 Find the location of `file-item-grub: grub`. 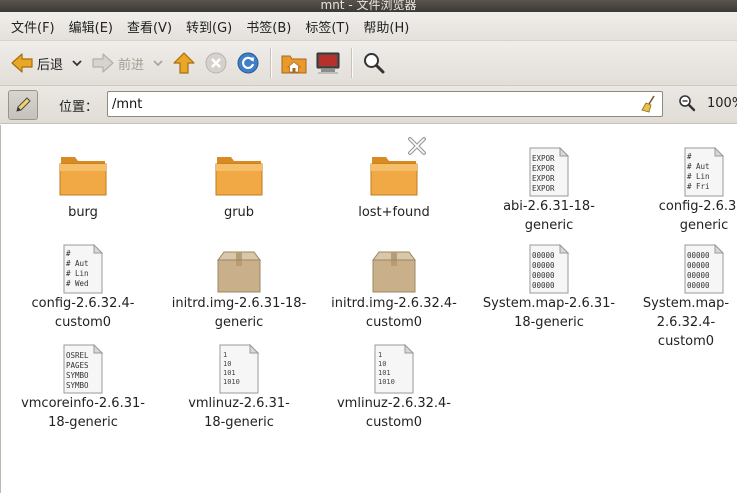

file-item-grub: grub is located at coordinates (239, 187).